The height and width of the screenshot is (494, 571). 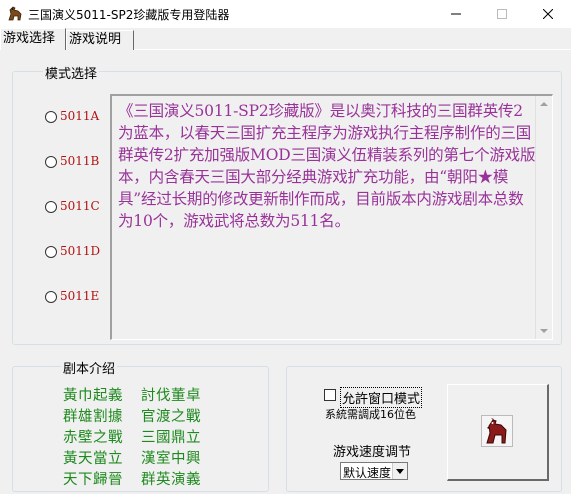 I want to click on script-item: 黃巾起義, so click(x=93, y=396).